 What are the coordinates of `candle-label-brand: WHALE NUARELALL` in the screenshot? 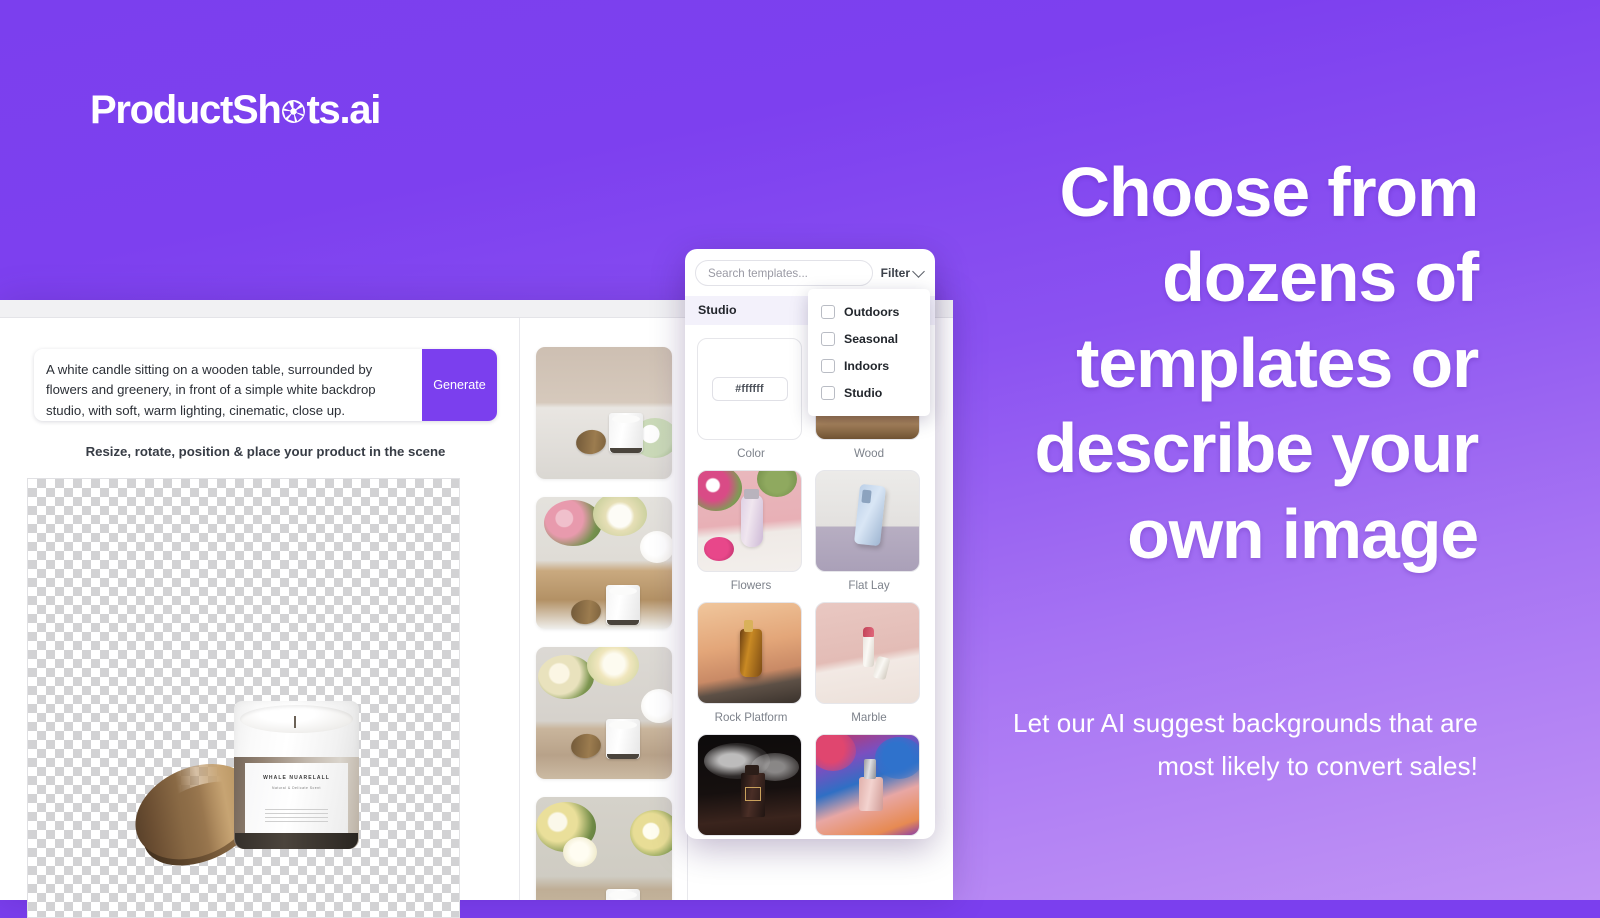 It's located at (296, 778).